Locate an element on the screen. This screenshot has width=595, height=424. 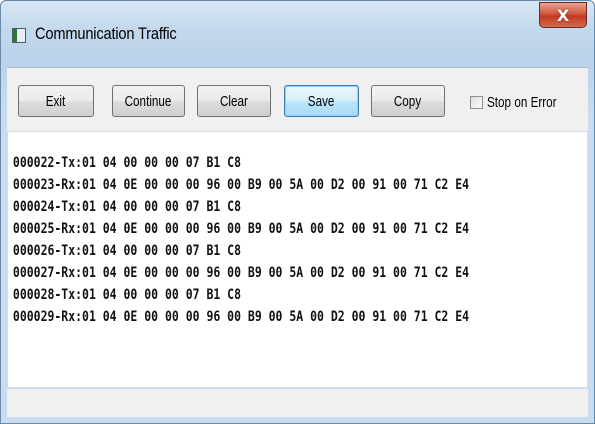
clear-button: Clear is located at coordinates (234, 101).